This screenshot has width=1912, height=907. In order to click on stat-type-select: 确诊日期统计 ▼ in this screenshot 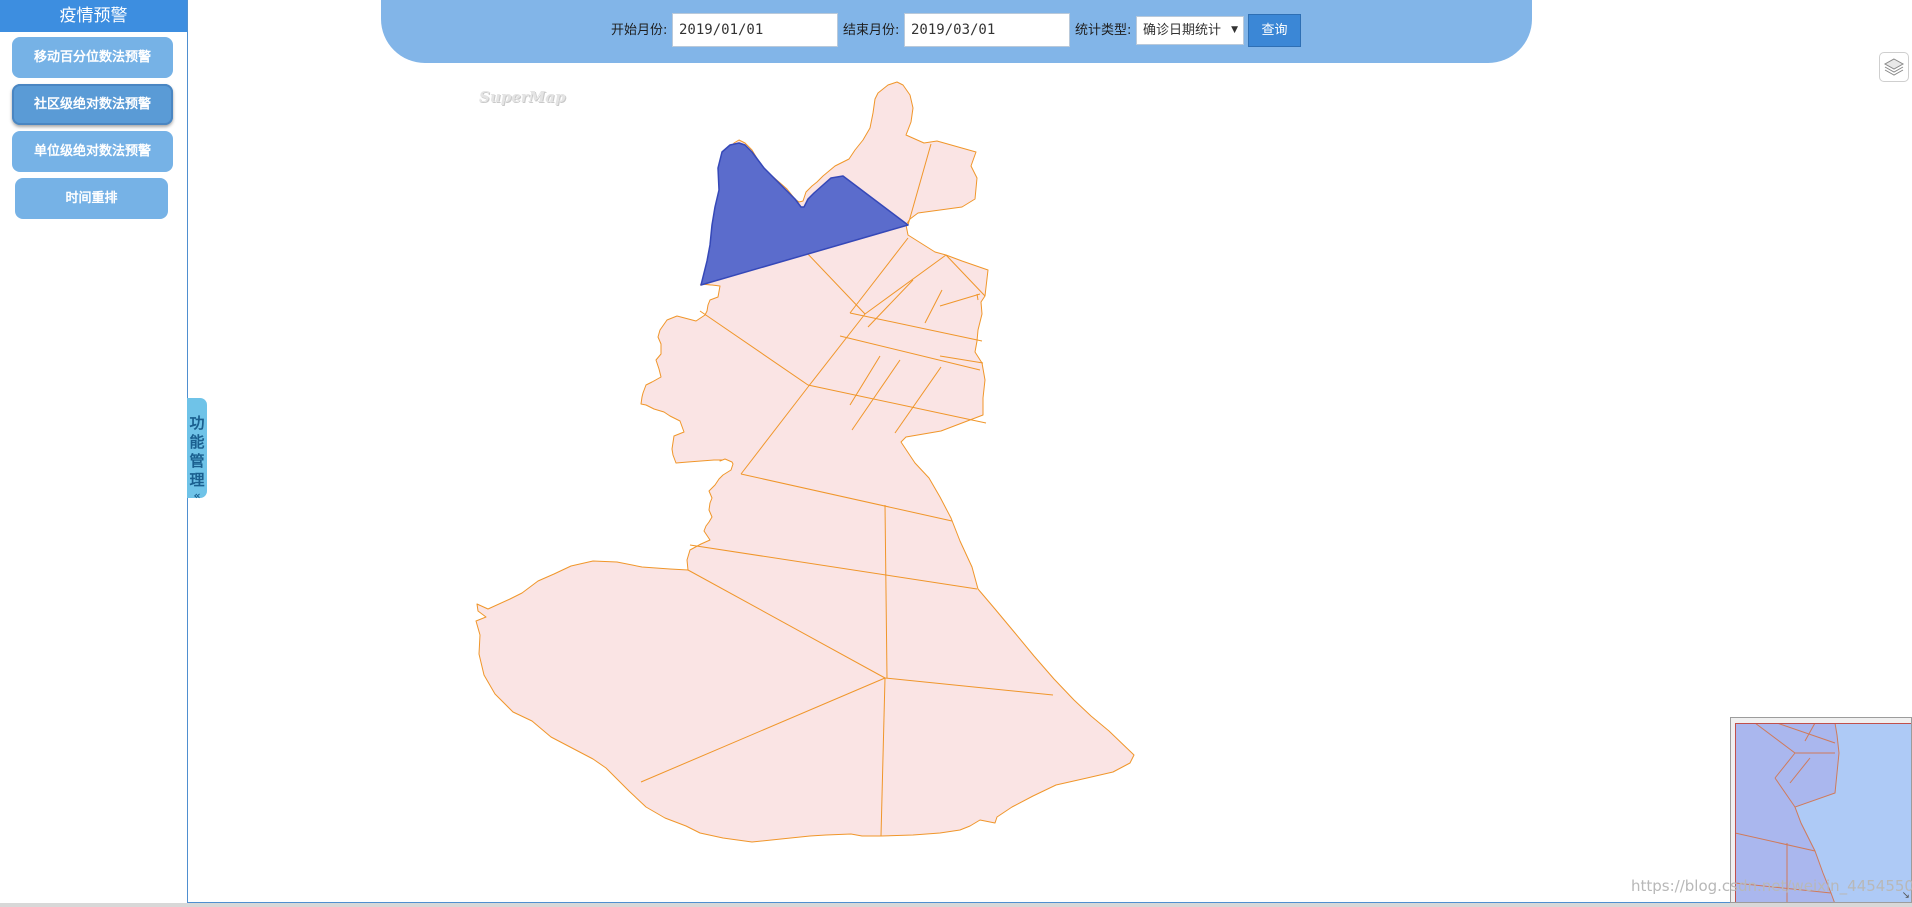, I will do `click(1190, 30)`.